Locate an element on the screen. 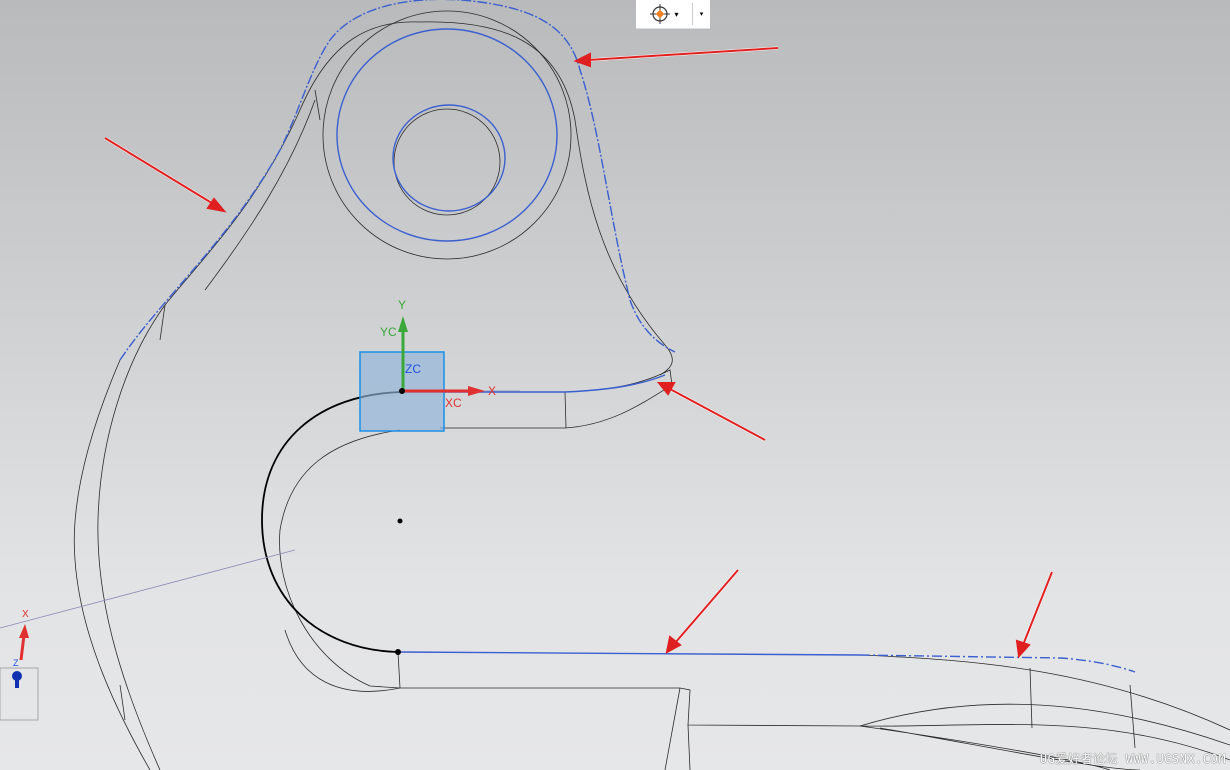 The image size is (1230, 770). view-triad is located at coordinates (19, 672).